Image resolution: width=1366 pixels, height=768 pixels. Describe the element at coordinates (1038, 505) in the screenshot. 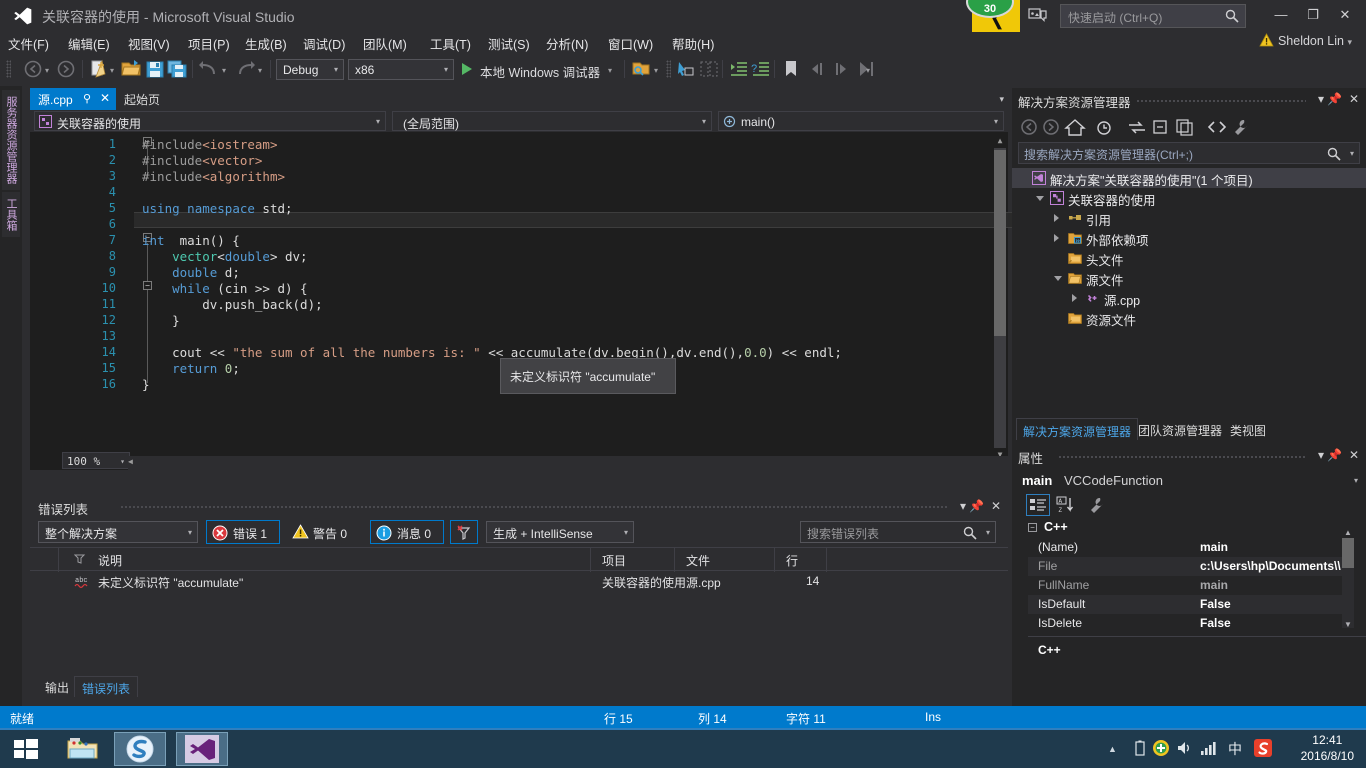

I see `categorized-button` at that location.